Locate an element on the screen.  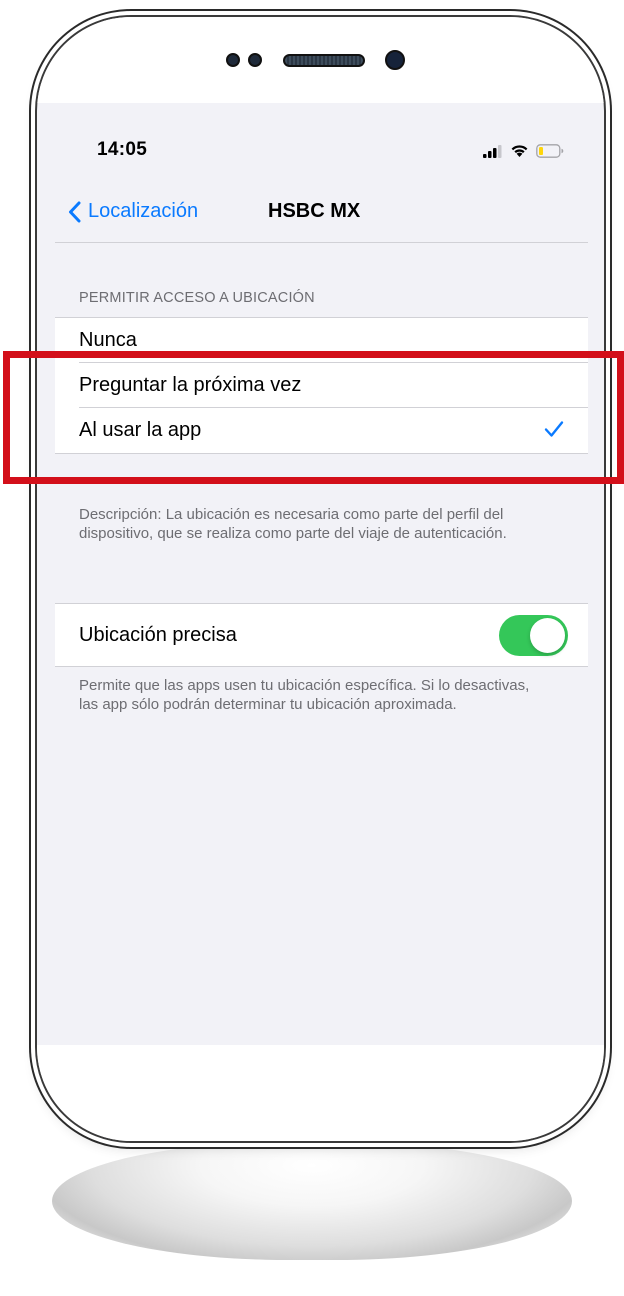
status-icons is located at coordinates (523, 151).